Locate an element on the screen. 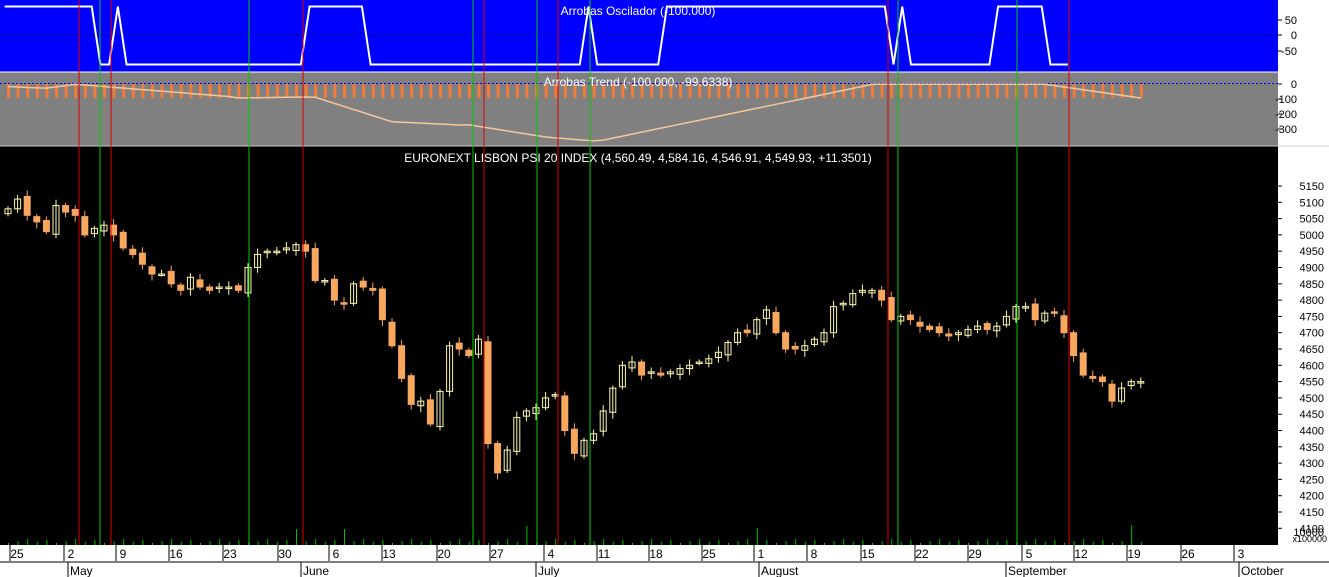 This screenshot has width=1329, height=577. price-tick-label: 4400 is located at coordinates (1312, 432).